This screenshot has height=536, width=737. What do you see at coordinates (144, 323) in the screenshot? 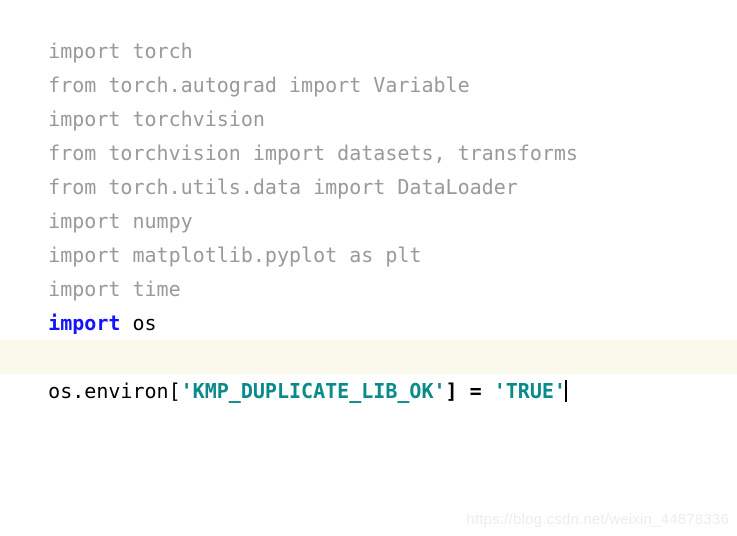
I see `module-name-os: os` at bounding box center [144, 323].